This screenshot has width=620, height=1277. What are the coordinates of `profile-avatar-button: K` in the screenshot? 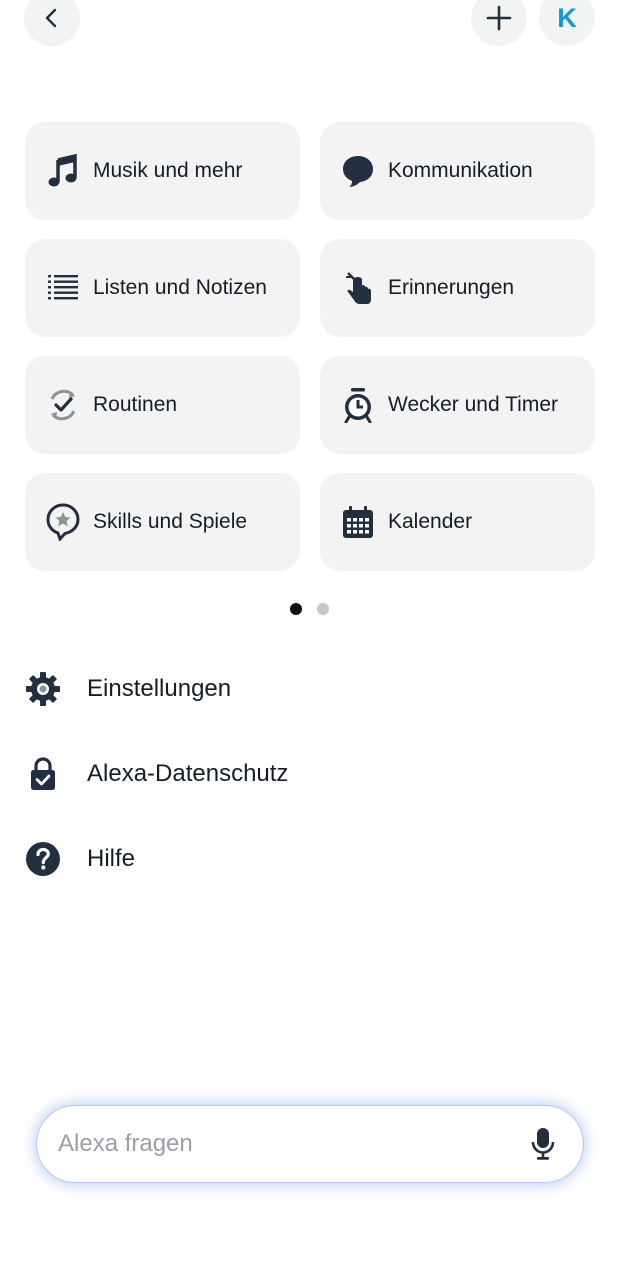 It's located at (567, 23).